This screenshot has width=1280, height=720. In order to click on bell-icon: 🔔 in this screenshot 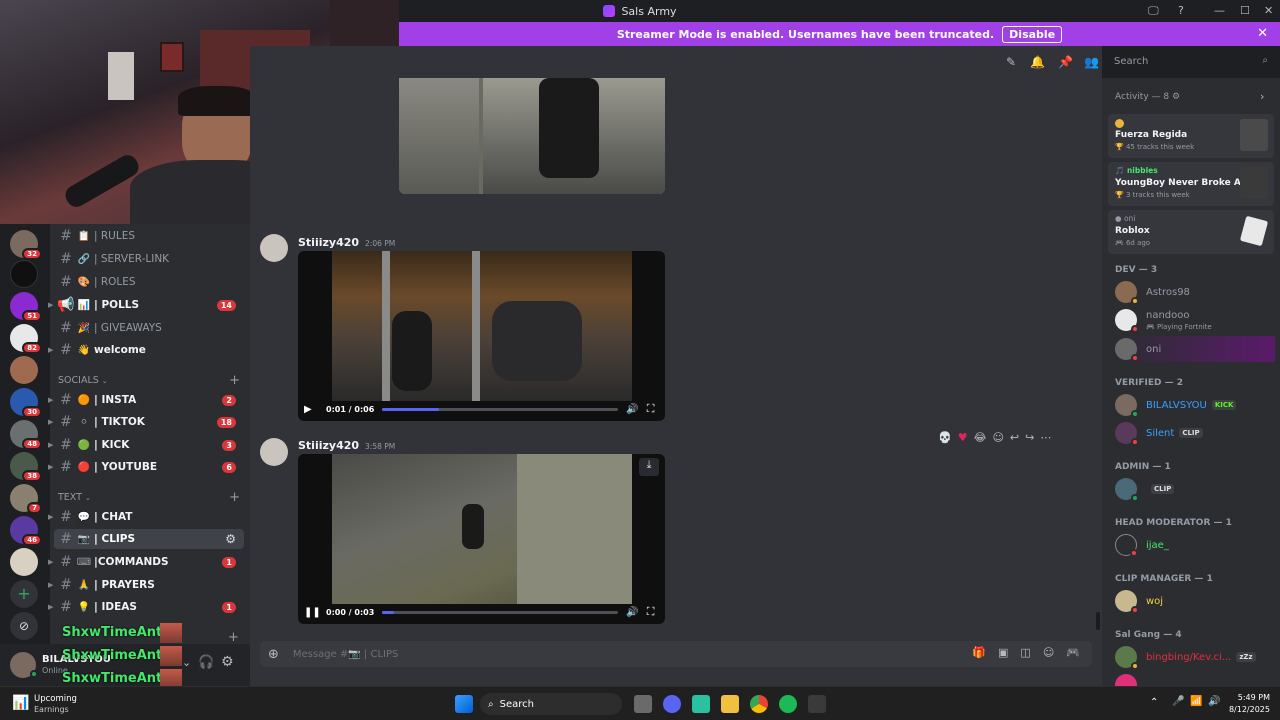, I will do `click(1037, 62)`.